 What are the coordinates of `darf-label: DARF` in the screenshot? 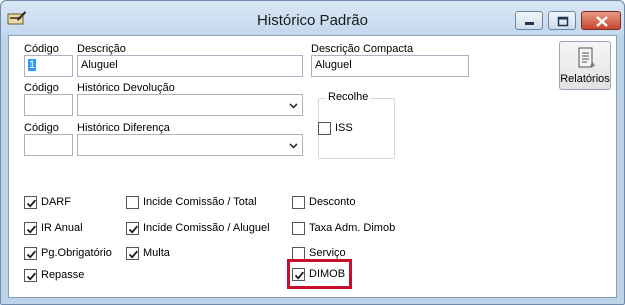 It's located at (56, 202).